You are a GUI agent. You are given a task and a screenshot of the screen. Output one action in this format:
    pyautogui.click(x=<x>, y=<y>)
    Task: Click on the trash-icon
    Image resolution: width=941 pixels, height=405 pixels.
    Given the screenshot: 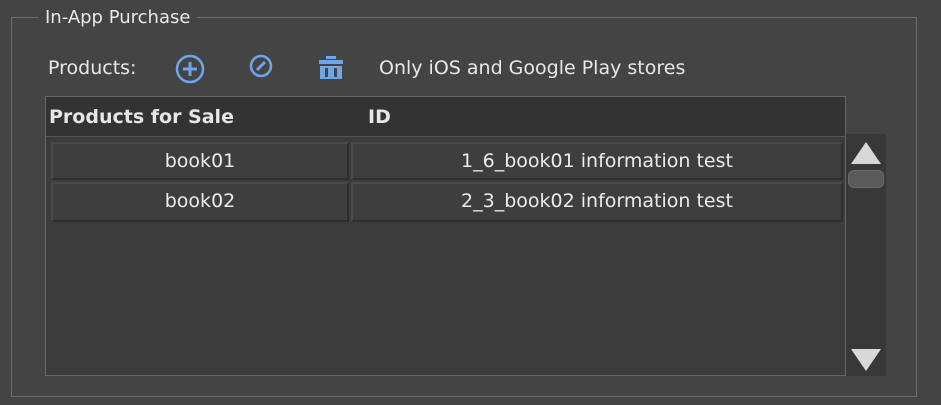 What is the action you would take?
    pyautogui.click(x=331, y=69)
    